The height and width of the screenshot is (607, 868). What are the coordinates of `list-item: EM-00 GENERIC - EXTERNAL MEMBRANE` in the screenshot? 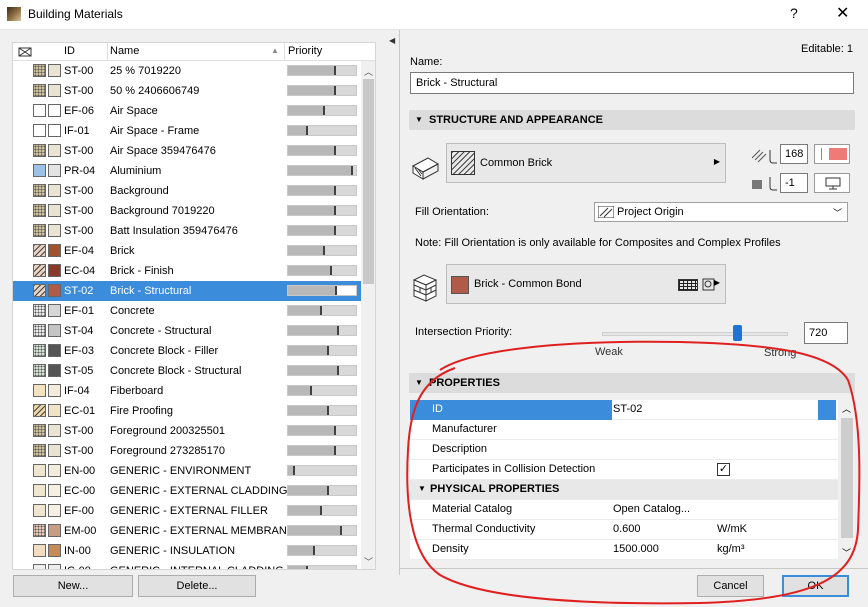 It's located at (187, 531).